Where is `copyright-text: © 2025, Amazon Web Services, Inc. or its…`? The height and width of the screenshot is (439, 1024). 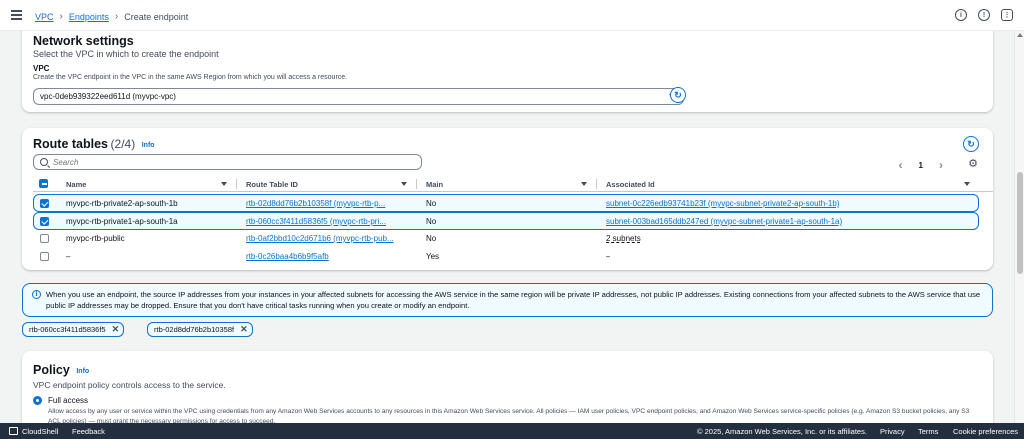 copyright-text: © 2025, Amazon Web Services, Inc. or its… is located at coordinates (782, 431).